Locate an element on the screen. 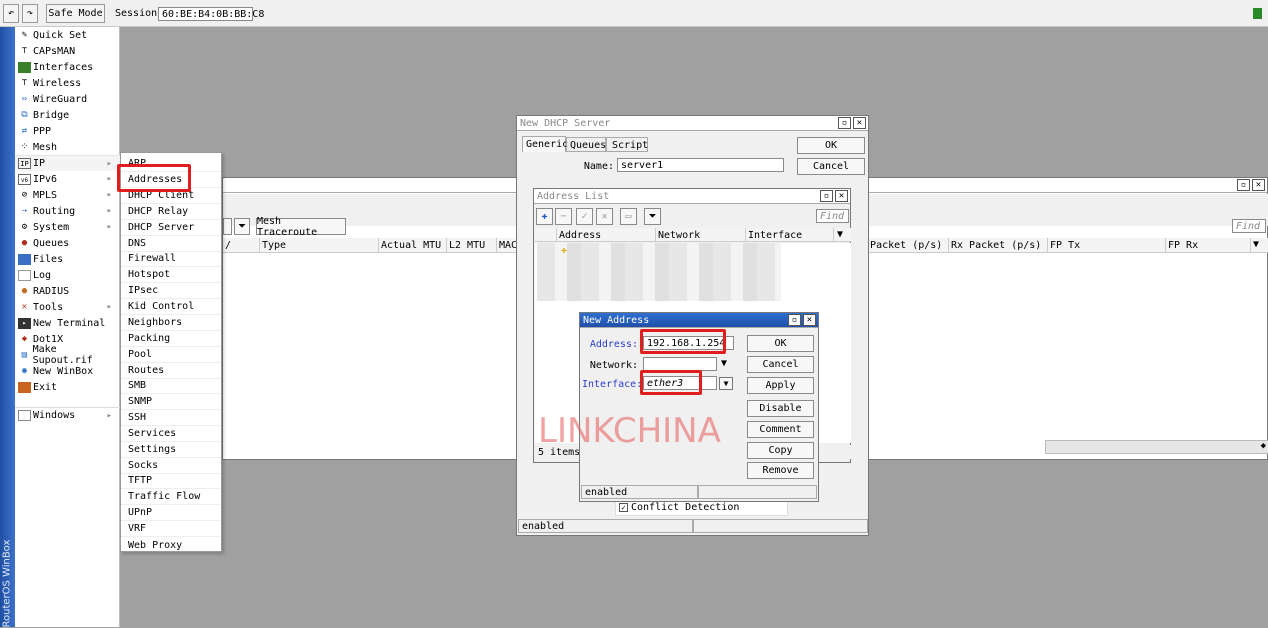  name-input: server1 is located at coordinates (700, 165).